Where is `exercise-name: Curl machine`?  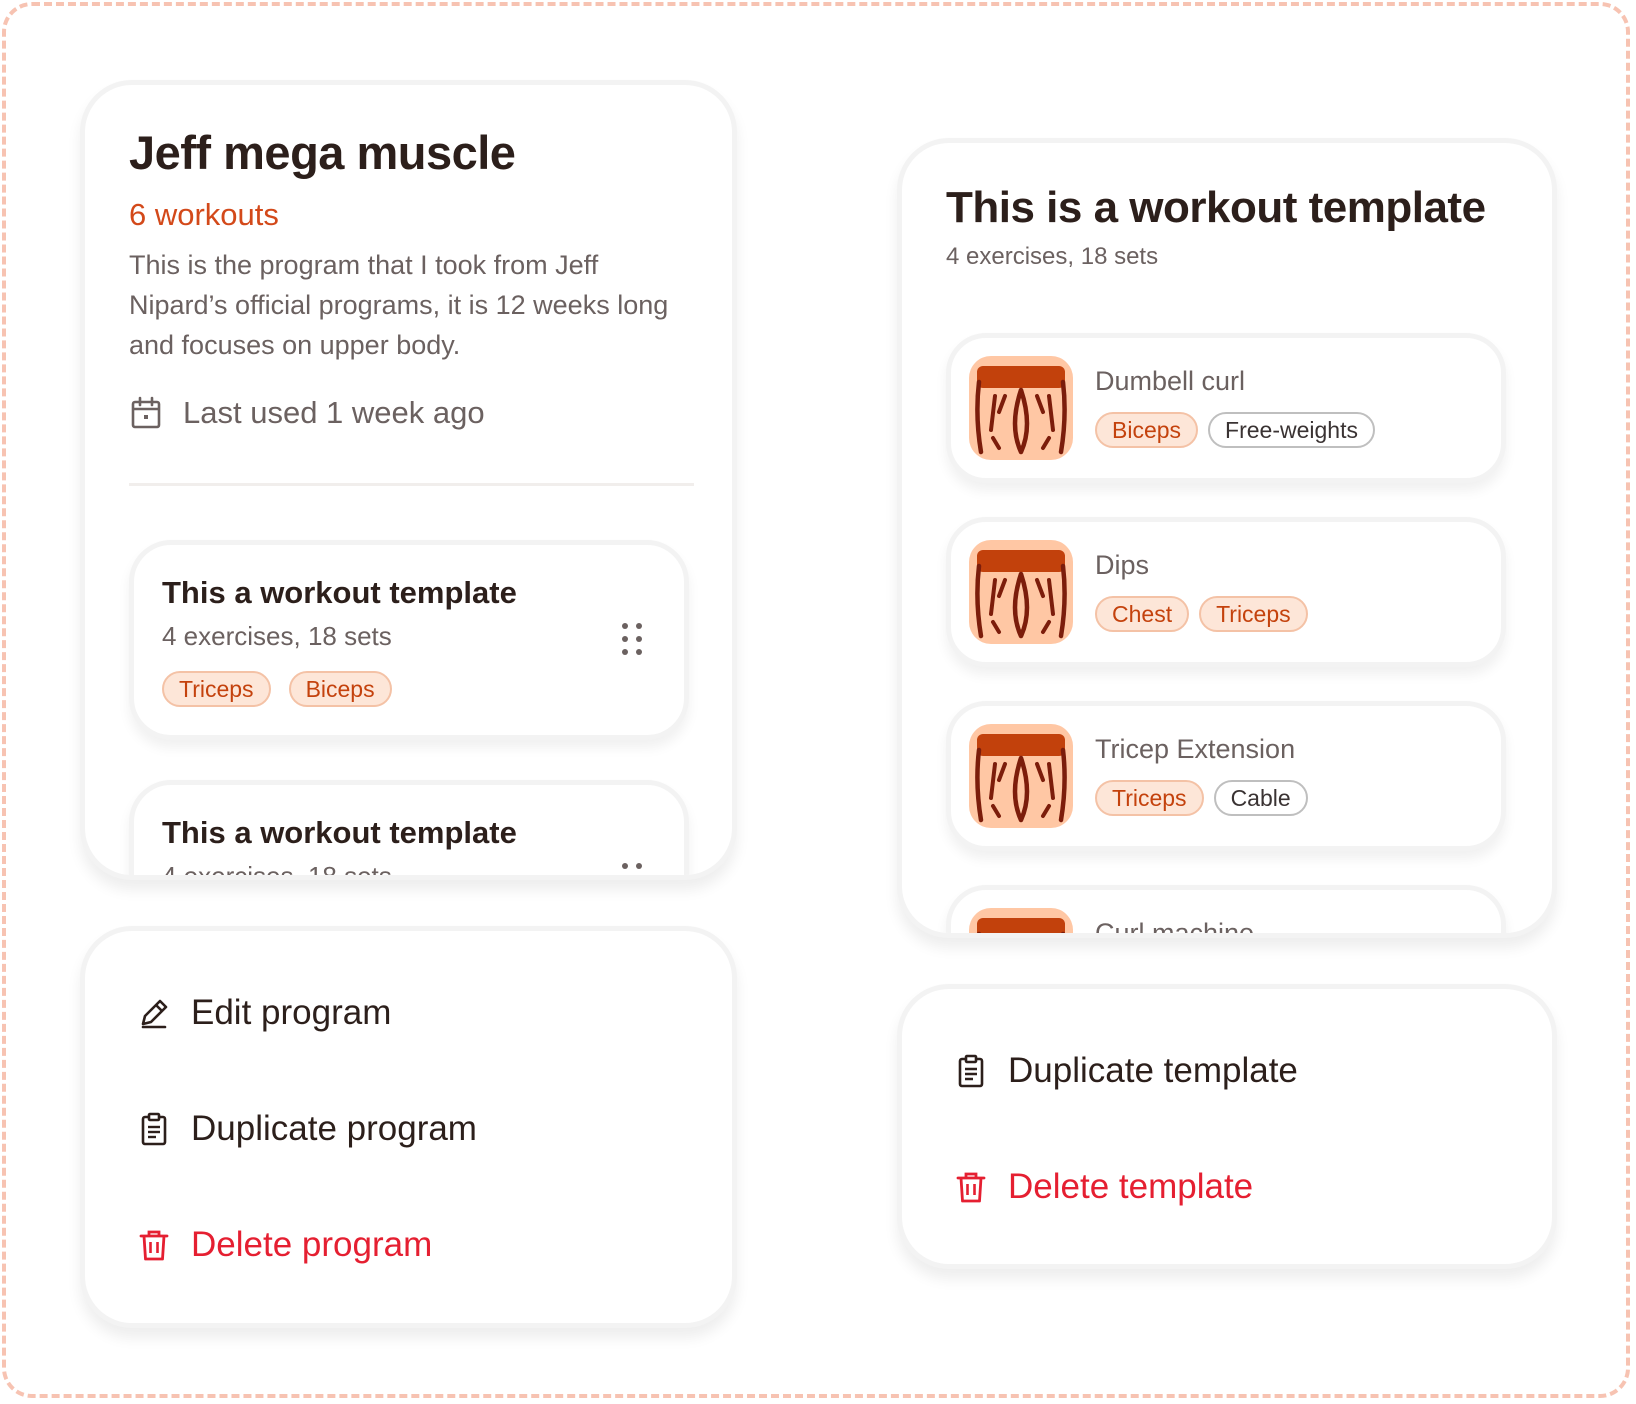
exercise-name: Curl machine is located at coordinates (1175, 928).